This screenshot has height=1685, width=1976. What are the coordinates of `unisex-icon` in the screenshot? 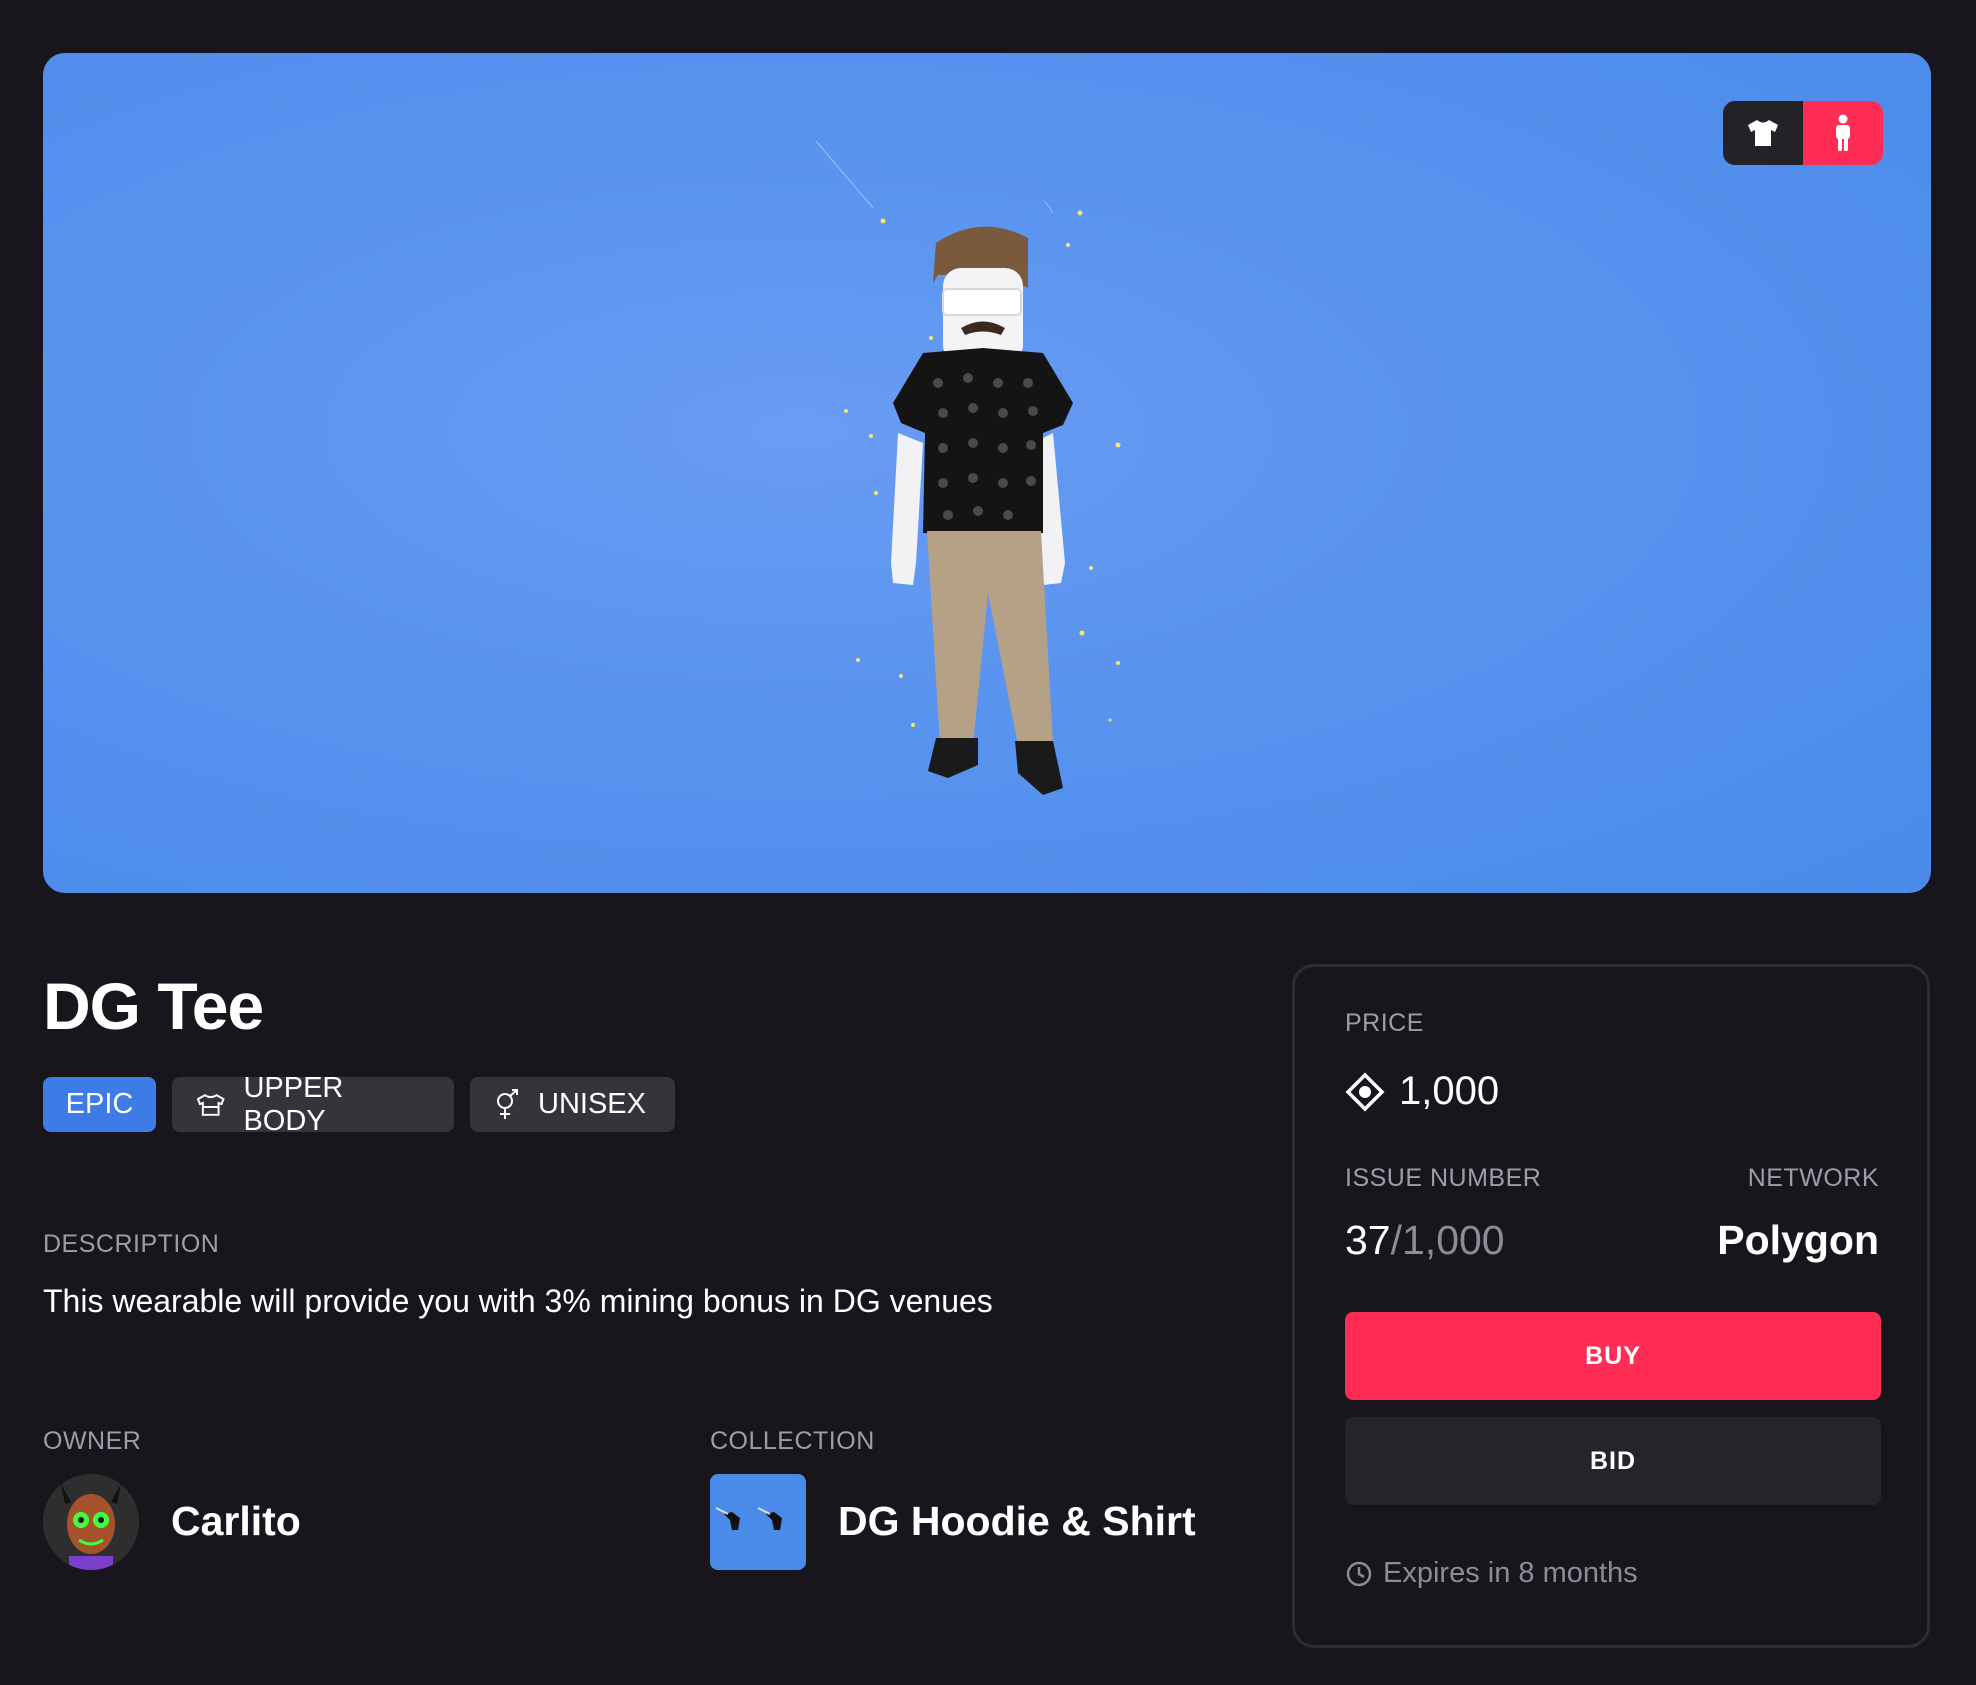 It's located at (507, 1103).